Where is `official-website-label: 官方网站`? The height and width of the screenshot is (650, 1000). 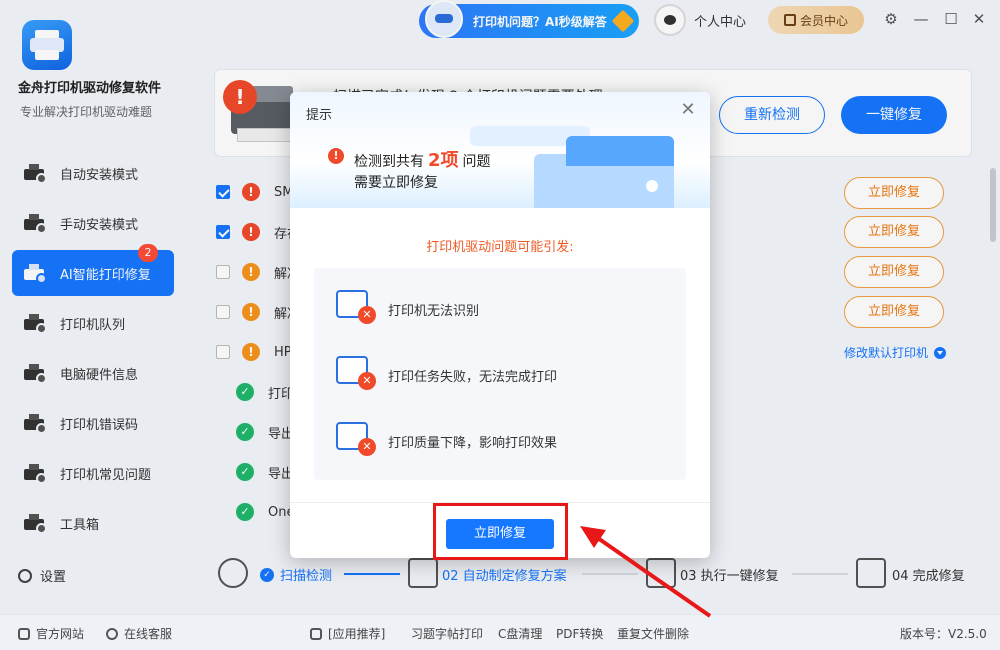 official-website-label: 官方网站 is located at coordinates (60, 634).